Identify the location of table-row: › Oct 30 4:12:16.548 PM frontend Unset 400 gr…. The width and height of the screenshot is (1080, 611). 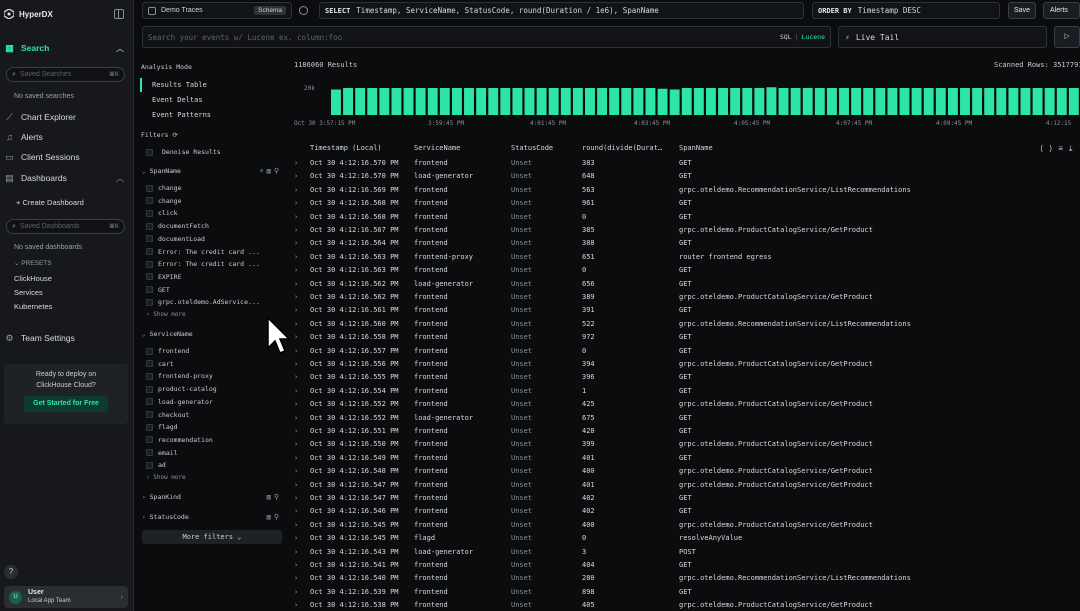
(687, 471).